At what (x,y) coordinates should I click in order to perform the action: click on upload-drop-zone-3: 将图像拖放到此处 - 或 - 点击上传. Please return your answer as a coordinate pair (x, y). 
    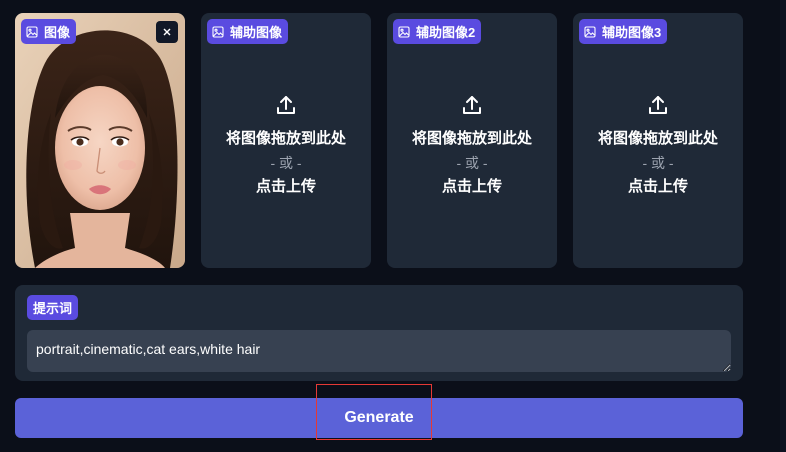
    Looking at the image, I should click on (658, 146).